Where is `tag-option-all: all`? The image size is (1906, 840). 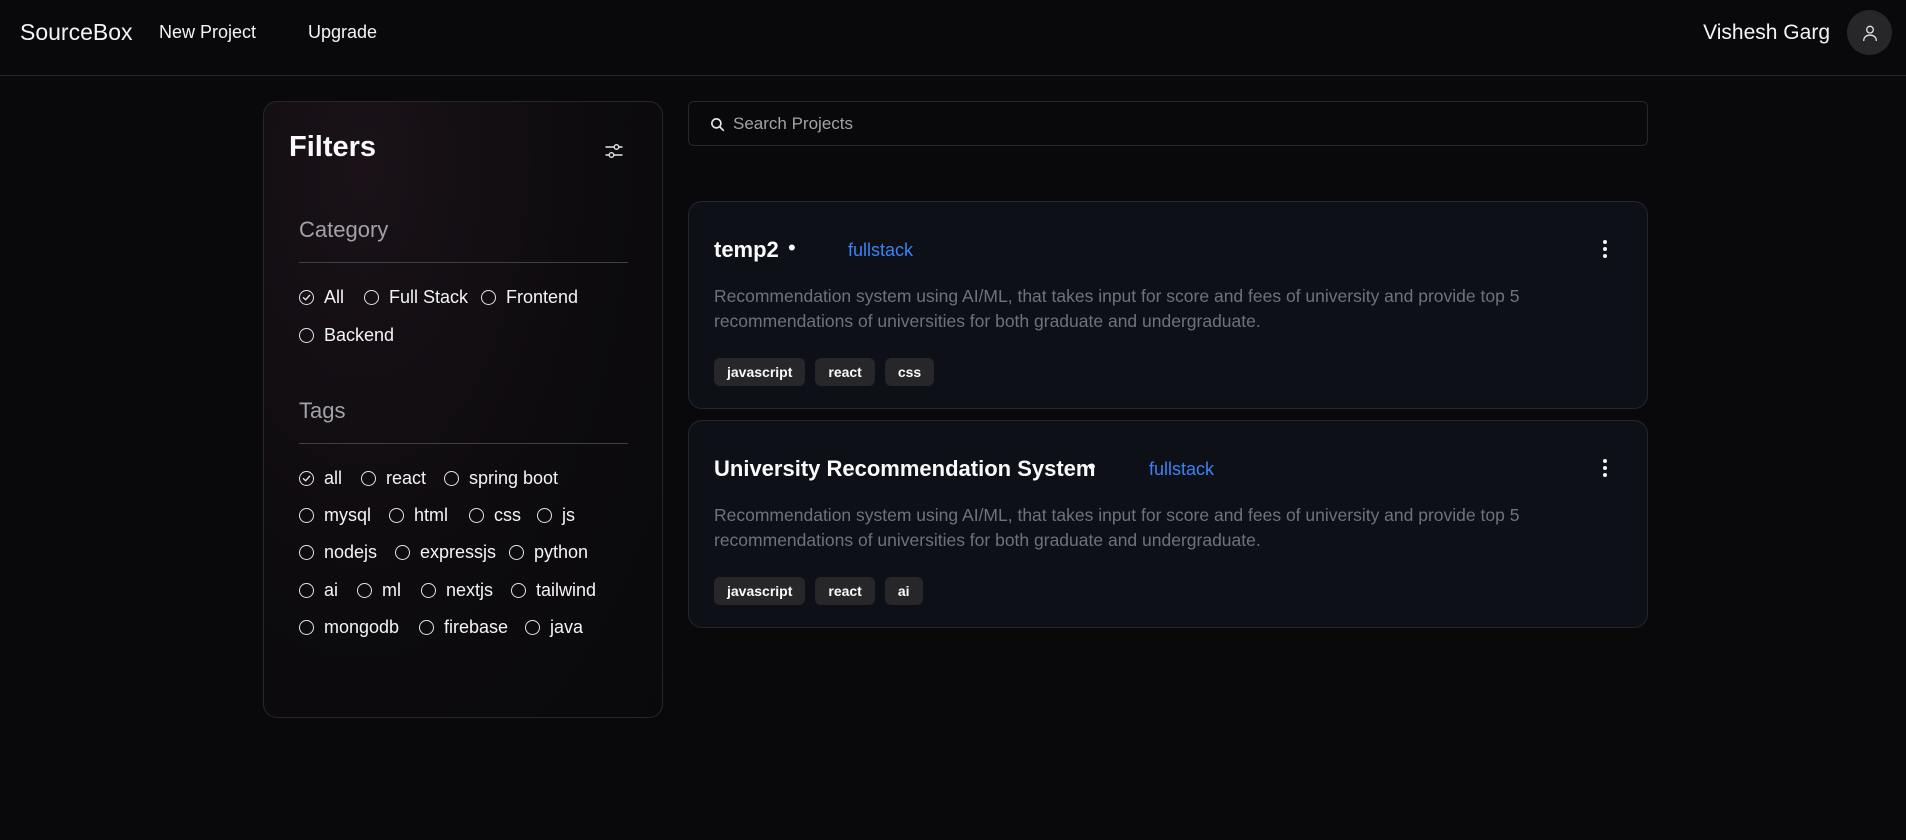 tag-option-all: all is located at coordinates (320, 478).